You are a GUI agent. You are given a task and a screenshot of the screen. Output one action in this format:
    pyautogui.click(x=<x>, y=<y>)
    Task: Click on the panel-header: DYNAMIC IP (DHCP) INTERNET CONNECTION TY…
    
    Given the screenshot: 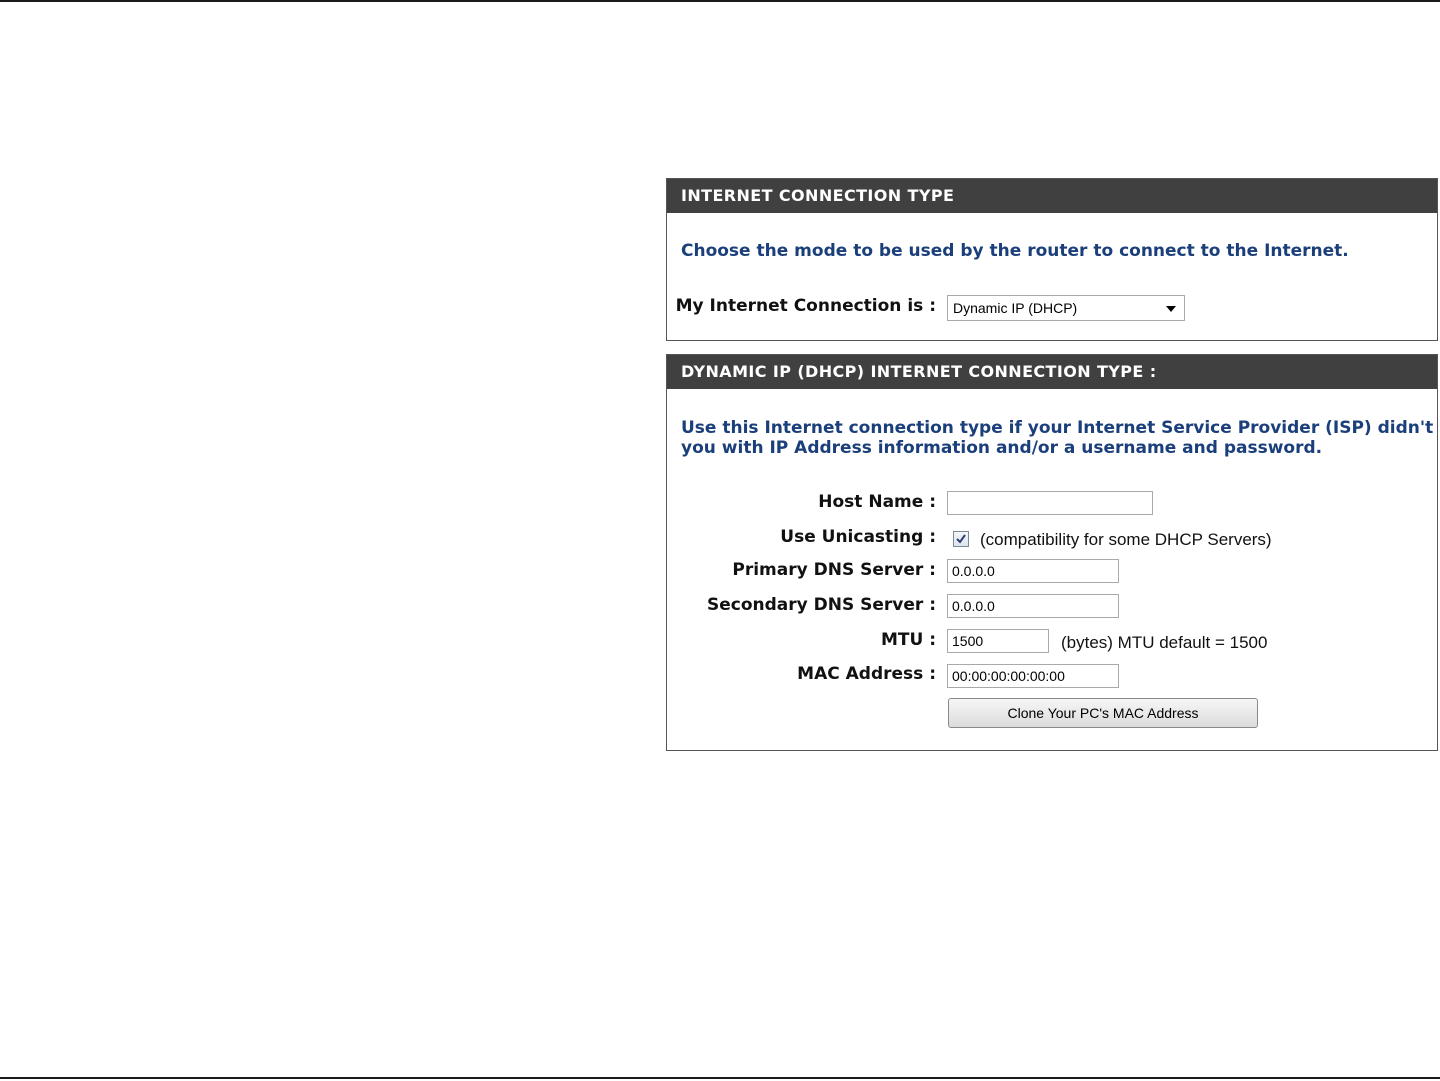 What is the action you would take?
    pyautogui.click(x=1052, y=372)
    